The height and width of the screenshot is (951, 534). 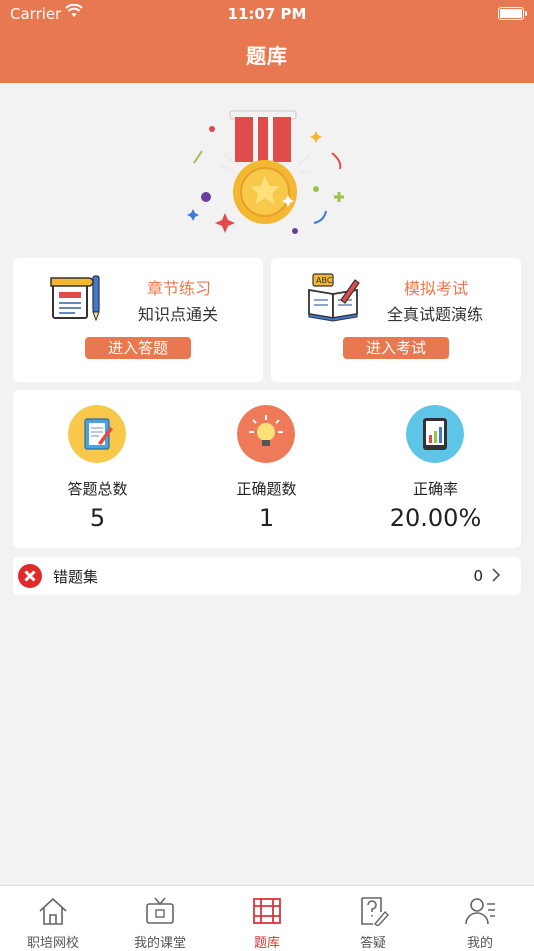 What do you see at coordinates (479, 943) in the screenshot?
I see `tab-mine-label: 我的` at bounding box center [479, 943].